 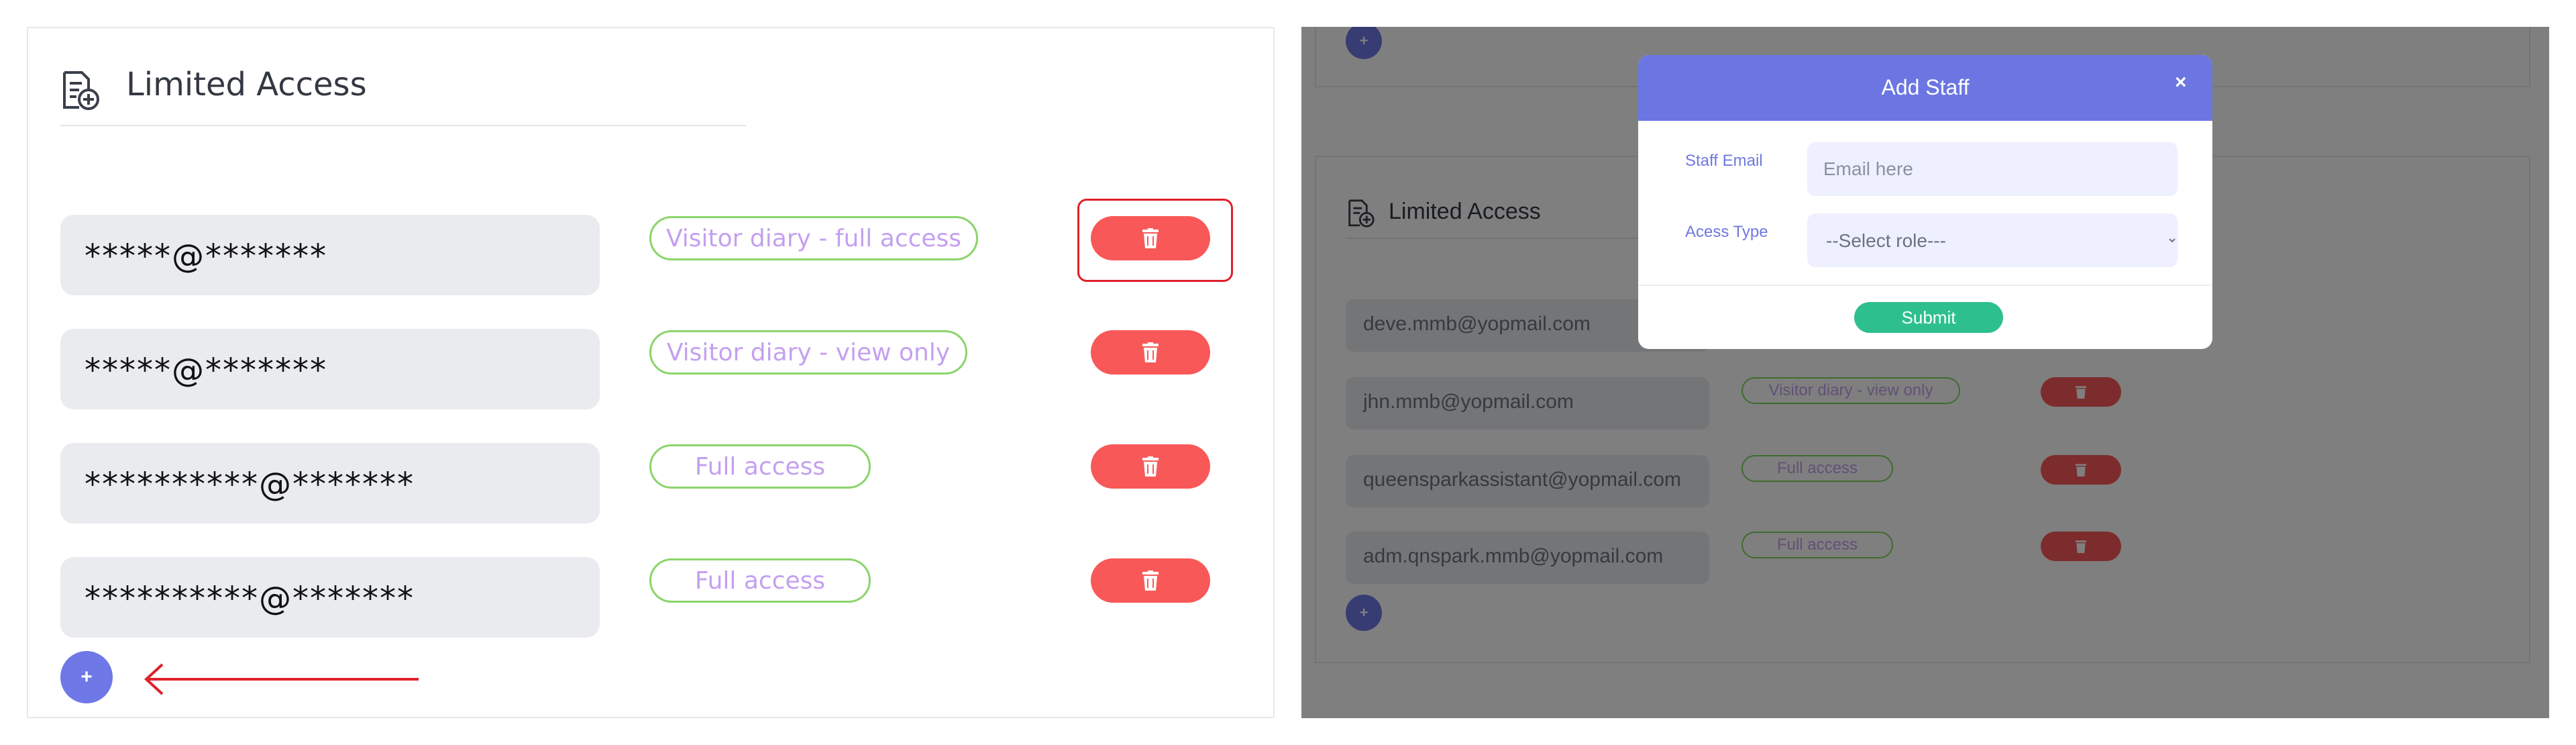 I want to click on access-type-label: Acess Type, so click(x=1726, y=232).